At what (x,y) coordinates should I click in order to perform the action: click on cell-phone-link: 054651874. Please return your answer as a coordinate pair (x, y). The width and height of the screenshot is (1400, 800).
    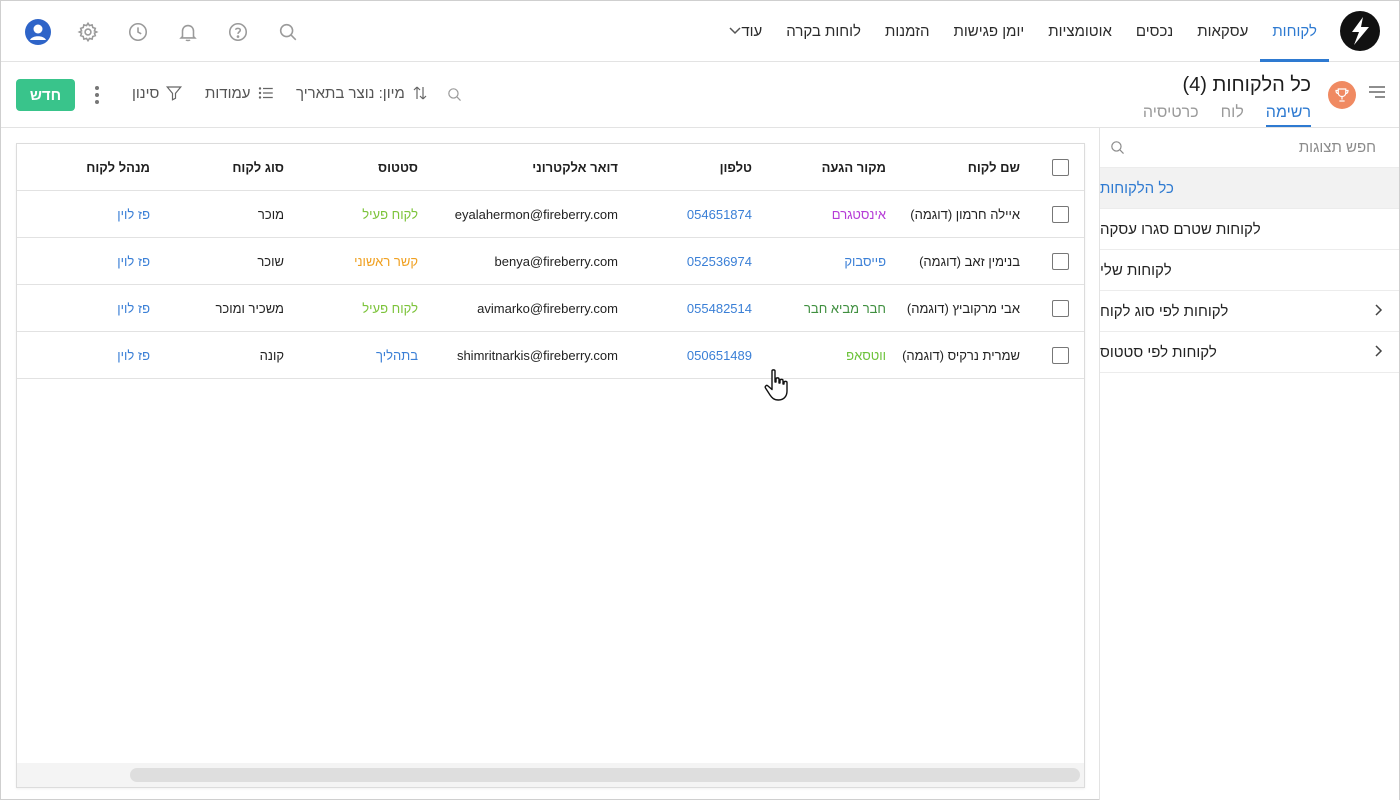
    Looking at the image, I should click on (719, 214).